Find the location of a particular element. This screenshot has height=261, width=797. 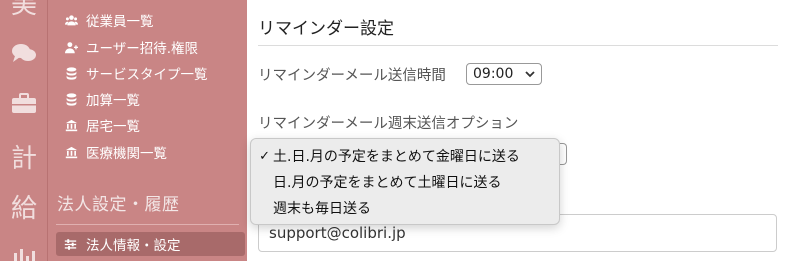

sidebar-item-label: 医療機関一覧 is located at coordinates (126, 154).